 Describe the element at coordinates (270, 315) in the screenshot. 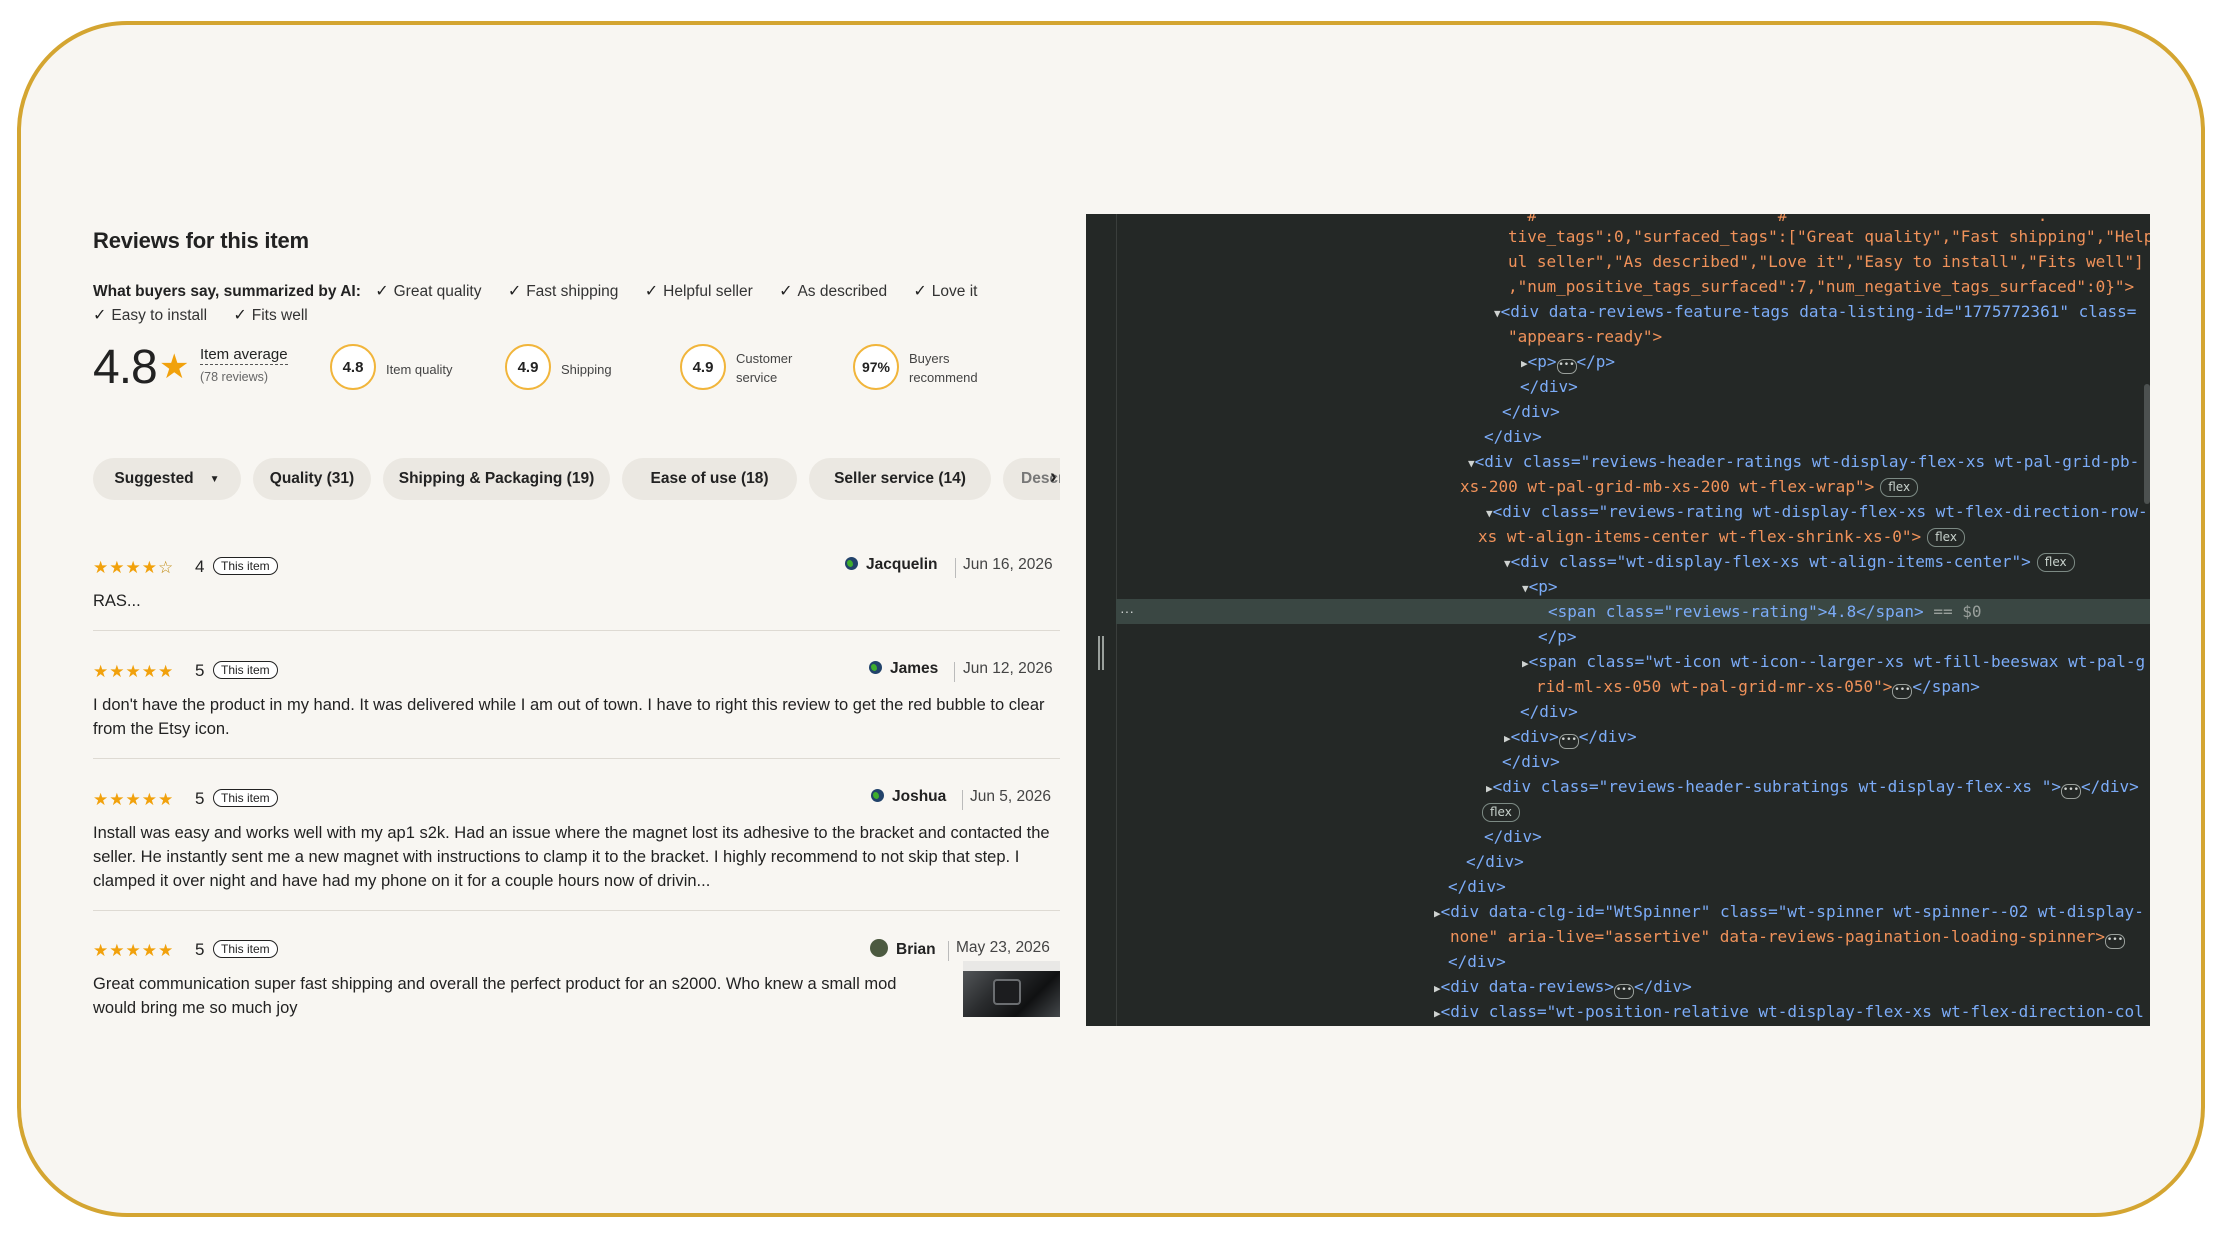

I see `ai-tag: ✓ Fits well` at that location.